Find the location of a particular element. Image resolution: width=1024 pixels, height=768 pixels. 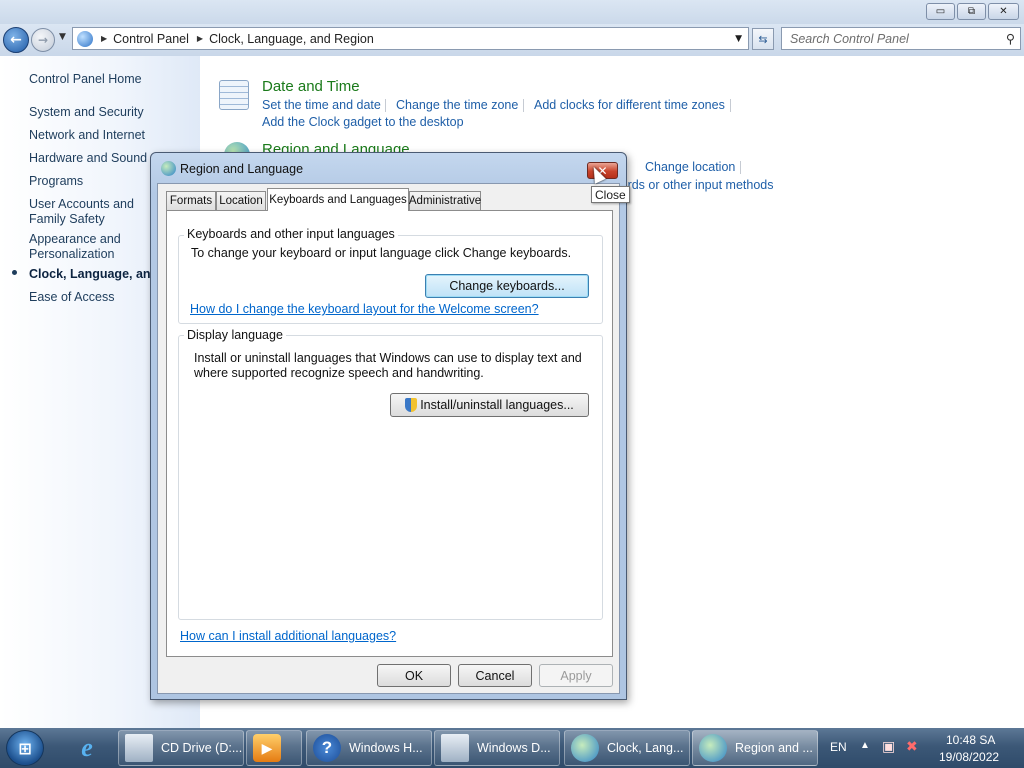

close-button: ✕ is located at coordinates (1003, 11).